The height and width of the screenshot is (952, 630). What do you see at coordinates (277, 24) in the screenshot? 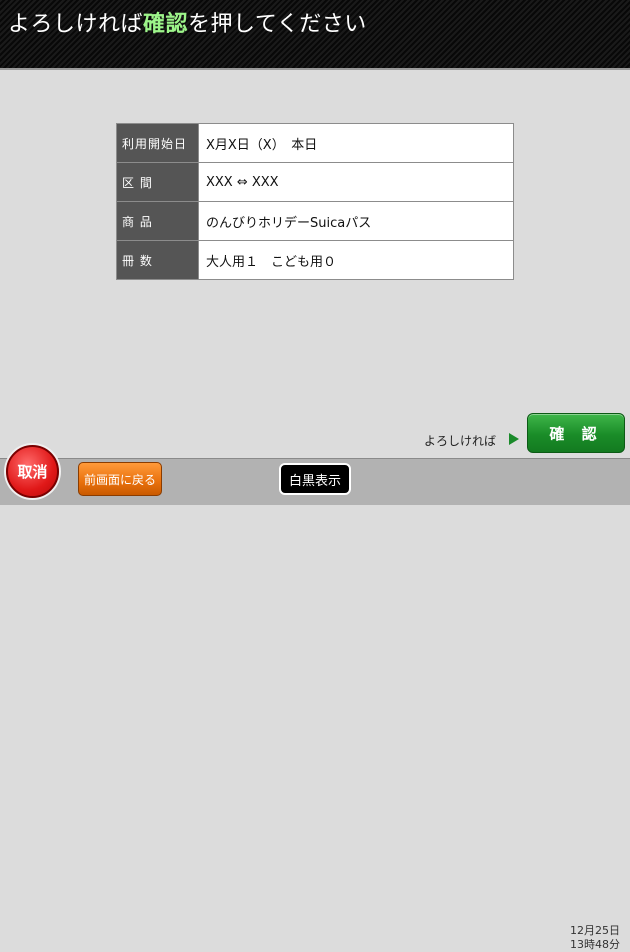
I see `instruction-suffix: を押してください` at bounding box center [277, 24].